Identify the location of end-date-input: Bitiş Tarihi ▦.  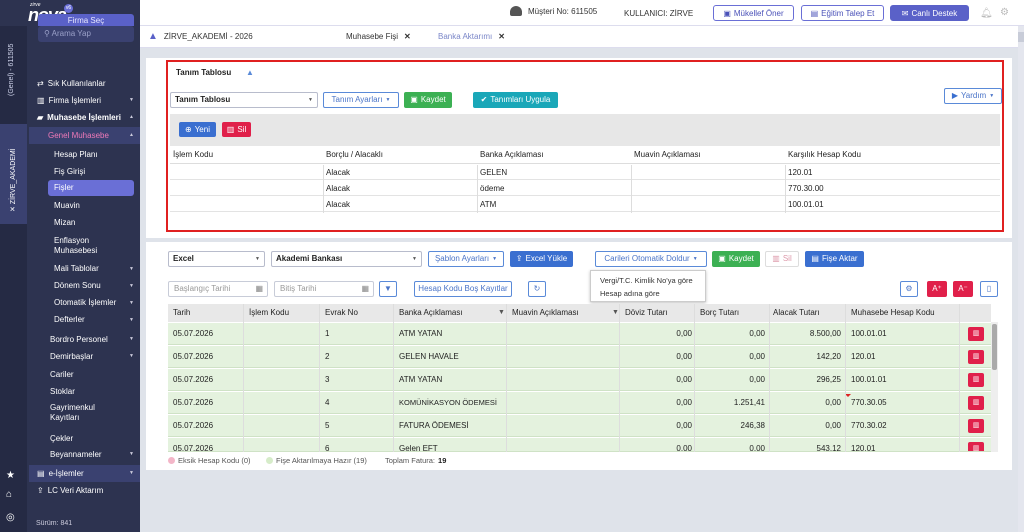
(324, 289).